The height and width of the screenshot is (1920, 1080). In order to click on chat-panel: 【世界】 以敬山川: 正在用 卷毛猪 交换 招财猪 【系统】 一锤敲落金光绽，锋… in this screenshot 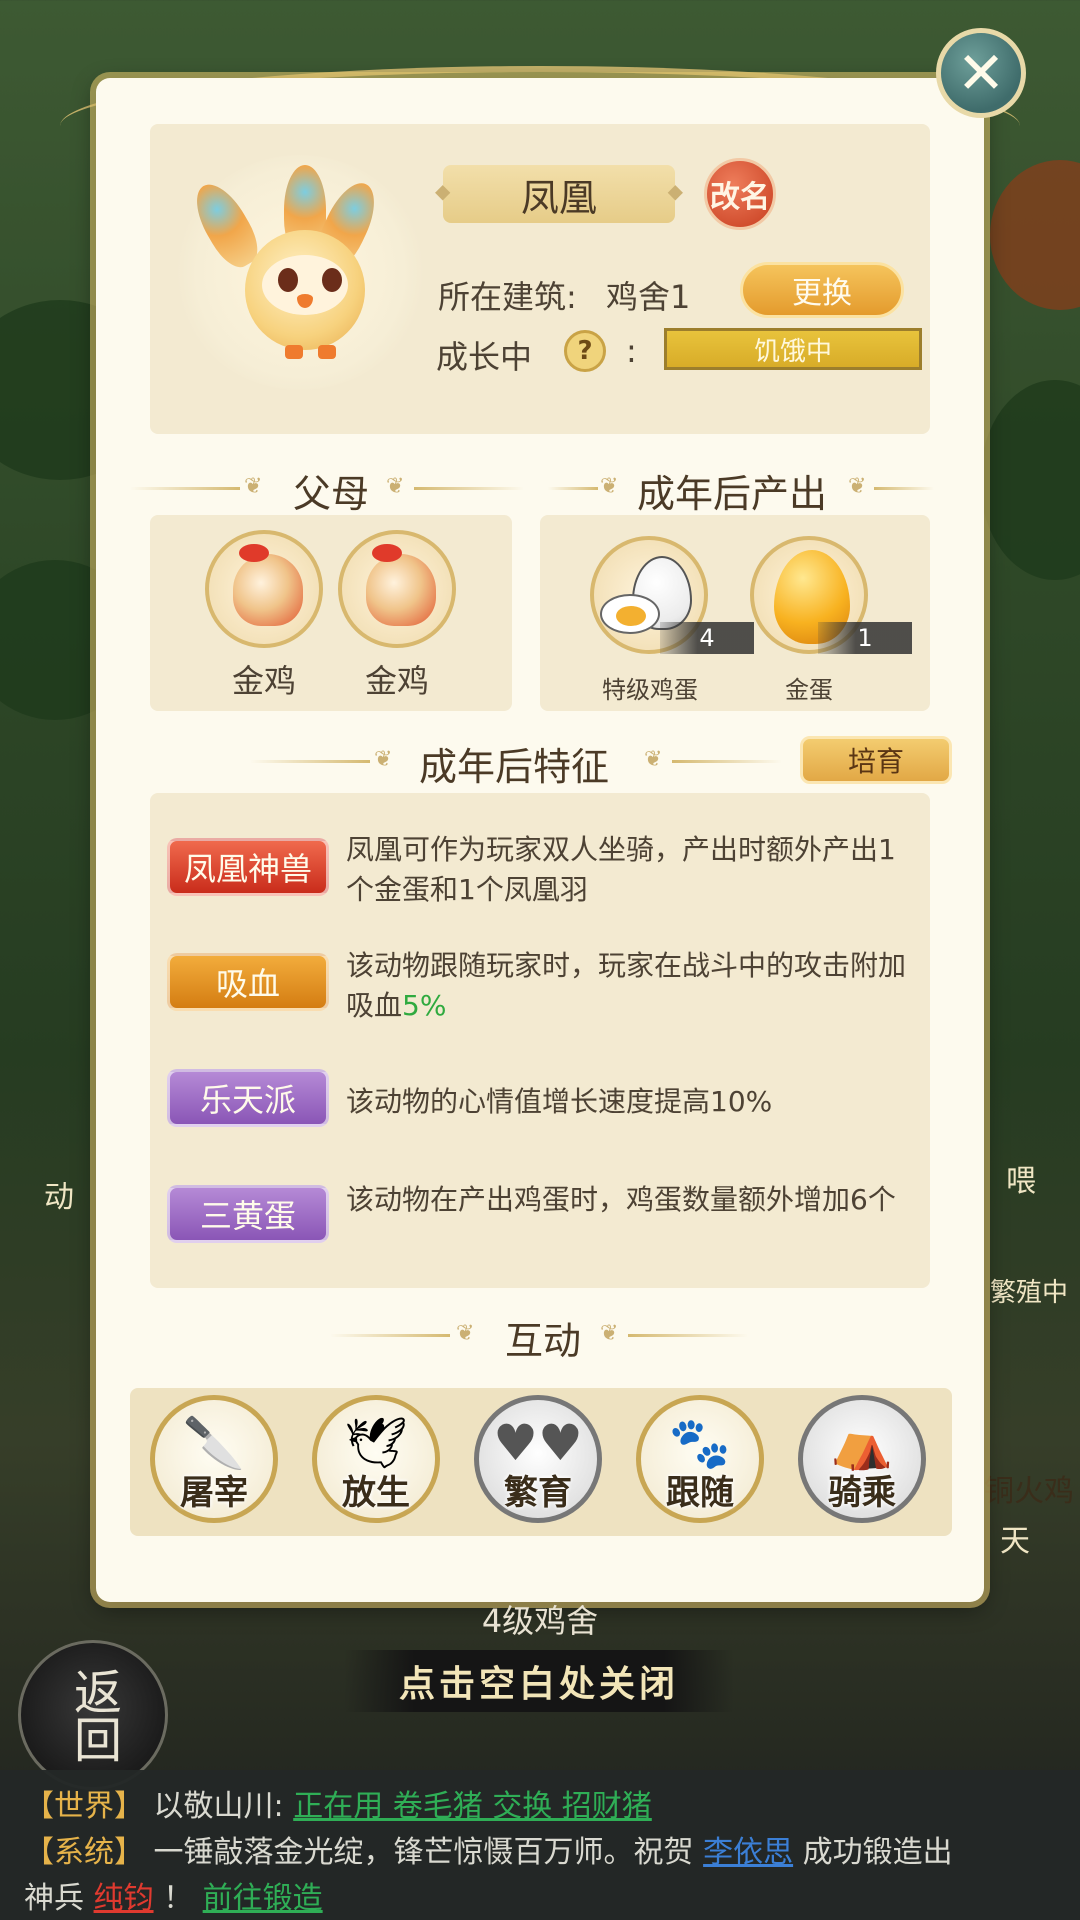, I will do `click(540, 1845)`.